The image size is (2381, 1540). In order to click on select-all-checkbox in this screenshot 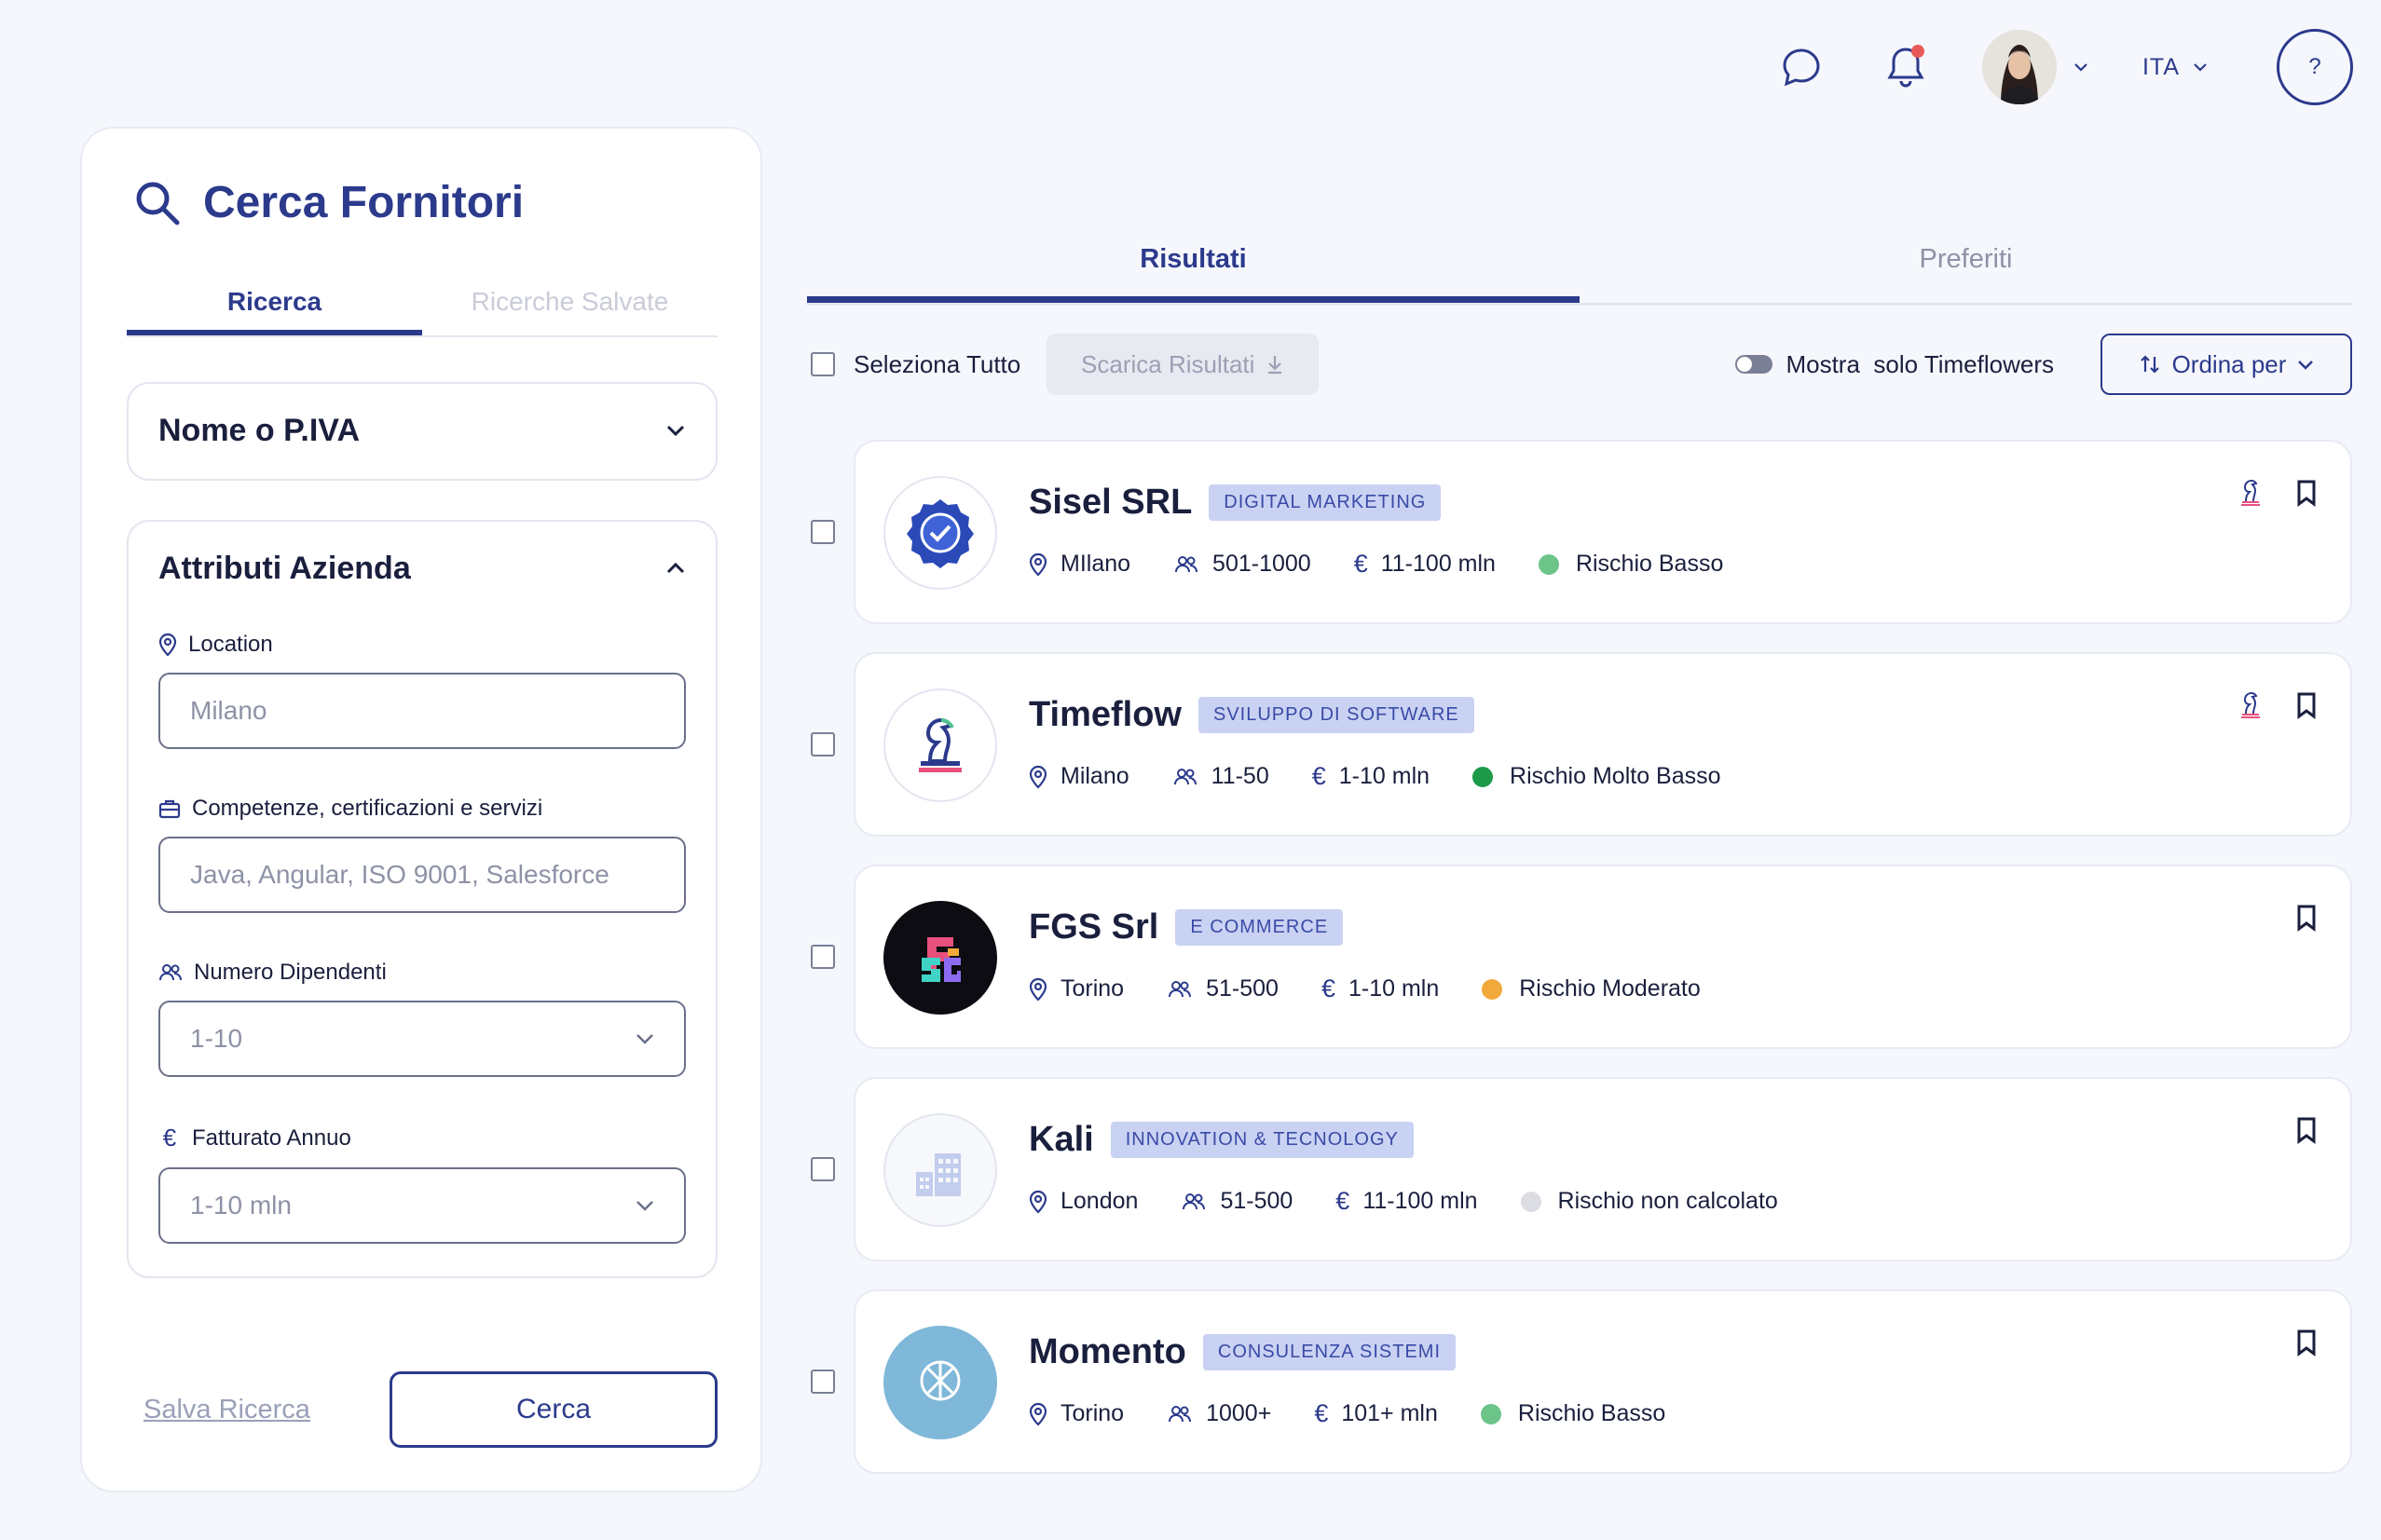, I will do `click(823, 364)`.